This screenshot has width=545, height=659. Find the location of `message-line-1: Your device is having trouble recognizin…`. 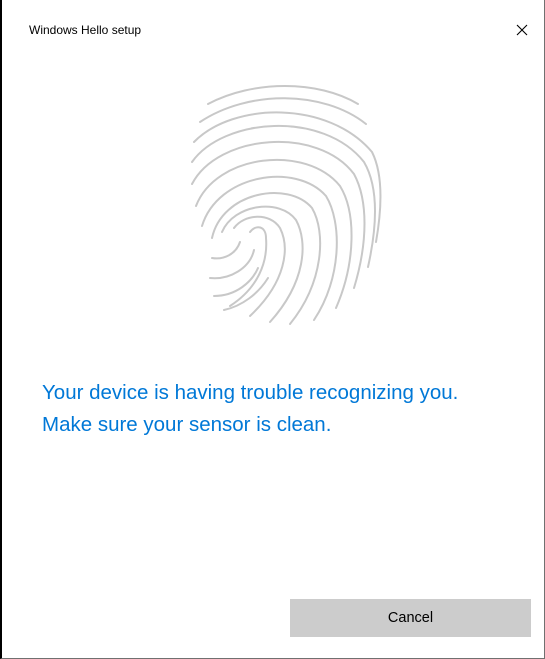

message-line-1: Your device is having trouble recognizin… is located at coordinates (250, 392).